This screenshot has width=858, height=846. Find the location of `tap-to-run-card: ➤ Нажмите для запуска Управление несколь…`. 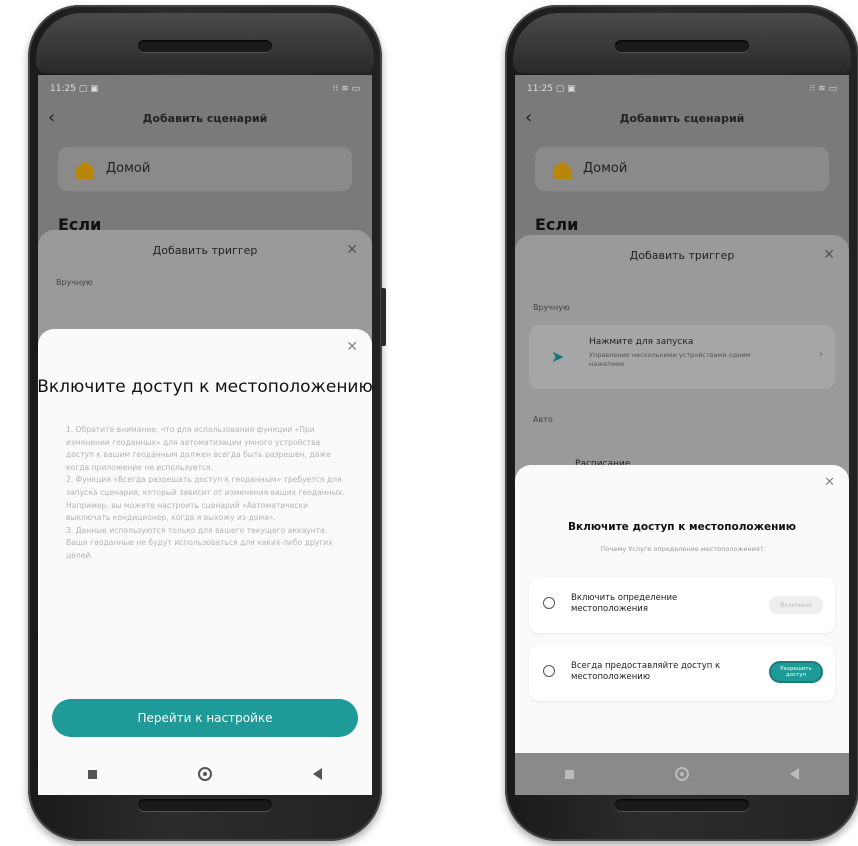

tap-to-run-card: ➤ Нажмите для запуска Управление несколь… is located at coordinates (682, 357).